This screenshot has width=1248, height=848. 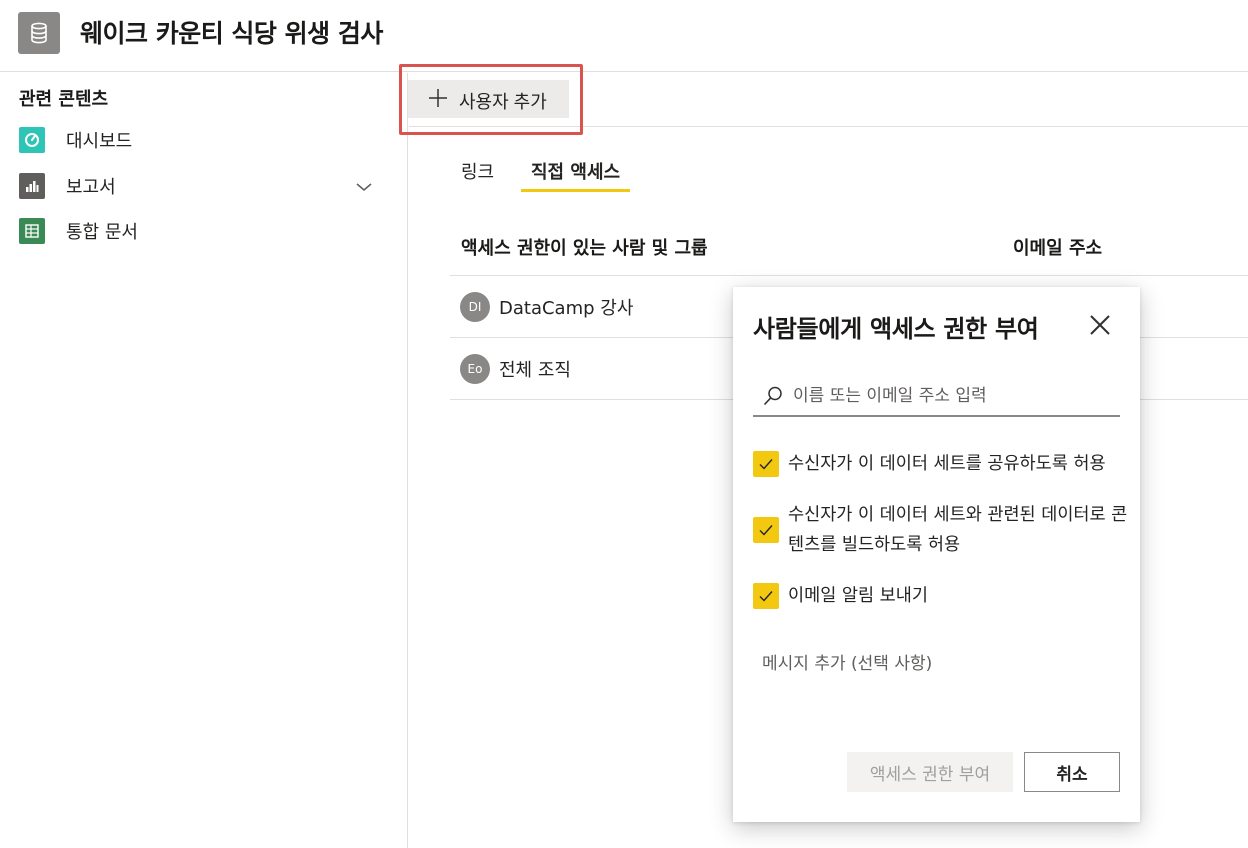 What do you see at coordinates (584, 248) in the screenshot?
I see `column-header-people: 액세스 권한이 있는 사람 및 그룹` at bounding box center [584, 248].